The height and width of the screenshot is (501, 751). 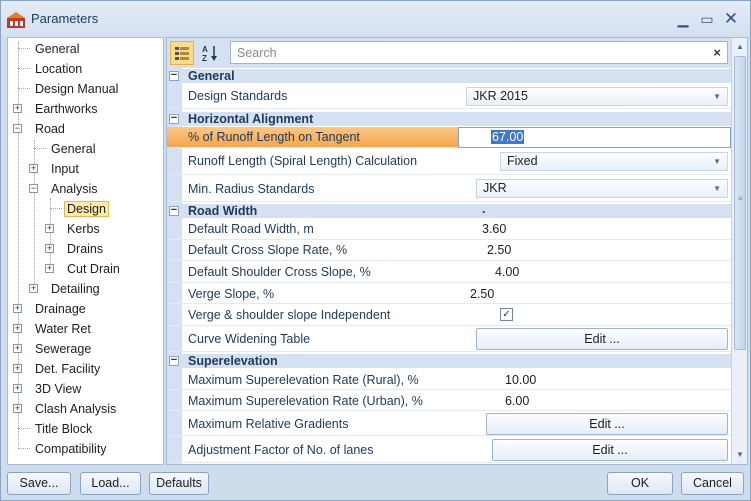 I want to click on sort-az-icon: A Z, so click(x=209, y=54).